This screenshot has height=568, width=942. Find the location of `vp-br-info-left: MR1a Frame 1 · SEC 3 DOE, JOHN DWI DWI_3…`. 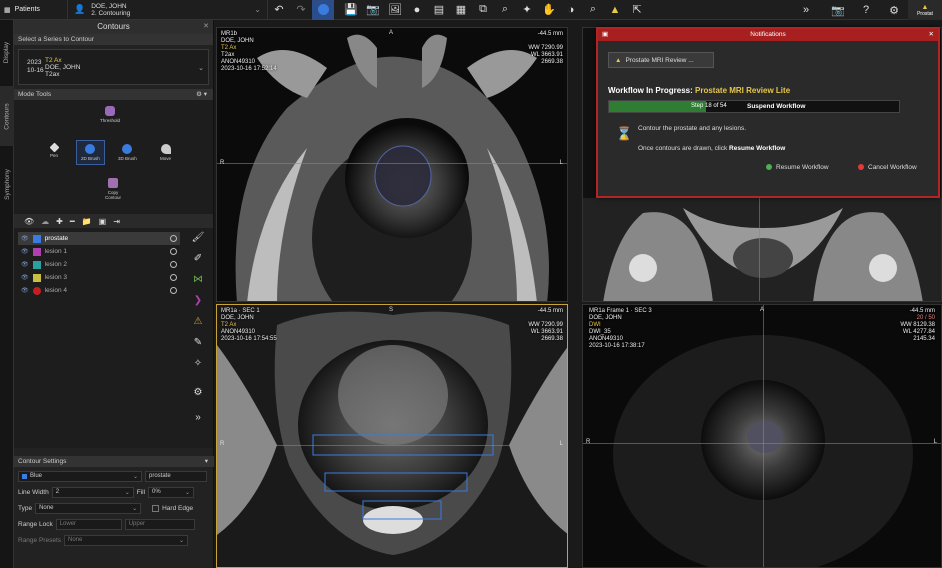

vp-br-info-left: MR1a Frame 1 · SEC 3 DOE, JOHN DWI DWI_3… is located at coordinates (620, 328).